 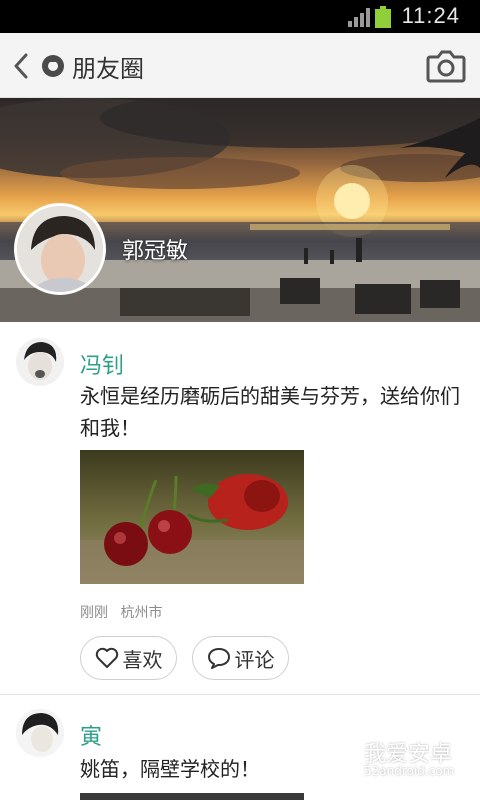 What do you see at coordinates (270, 412) in the screenshot?
I see `post-text: 永恒是经历磨砺后的甜美与芬芳，送给你们和我！` at bounding box center [270, 412].